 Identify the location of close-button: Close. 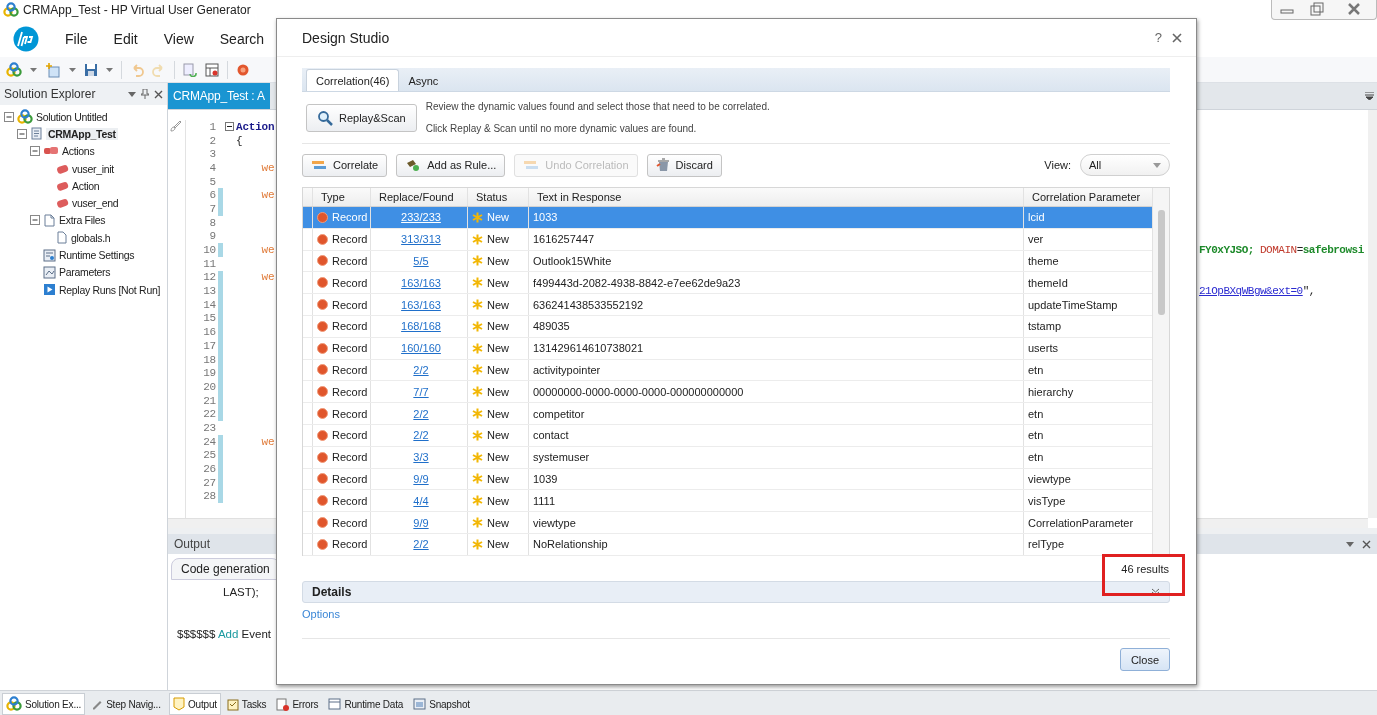
(1144, 659).